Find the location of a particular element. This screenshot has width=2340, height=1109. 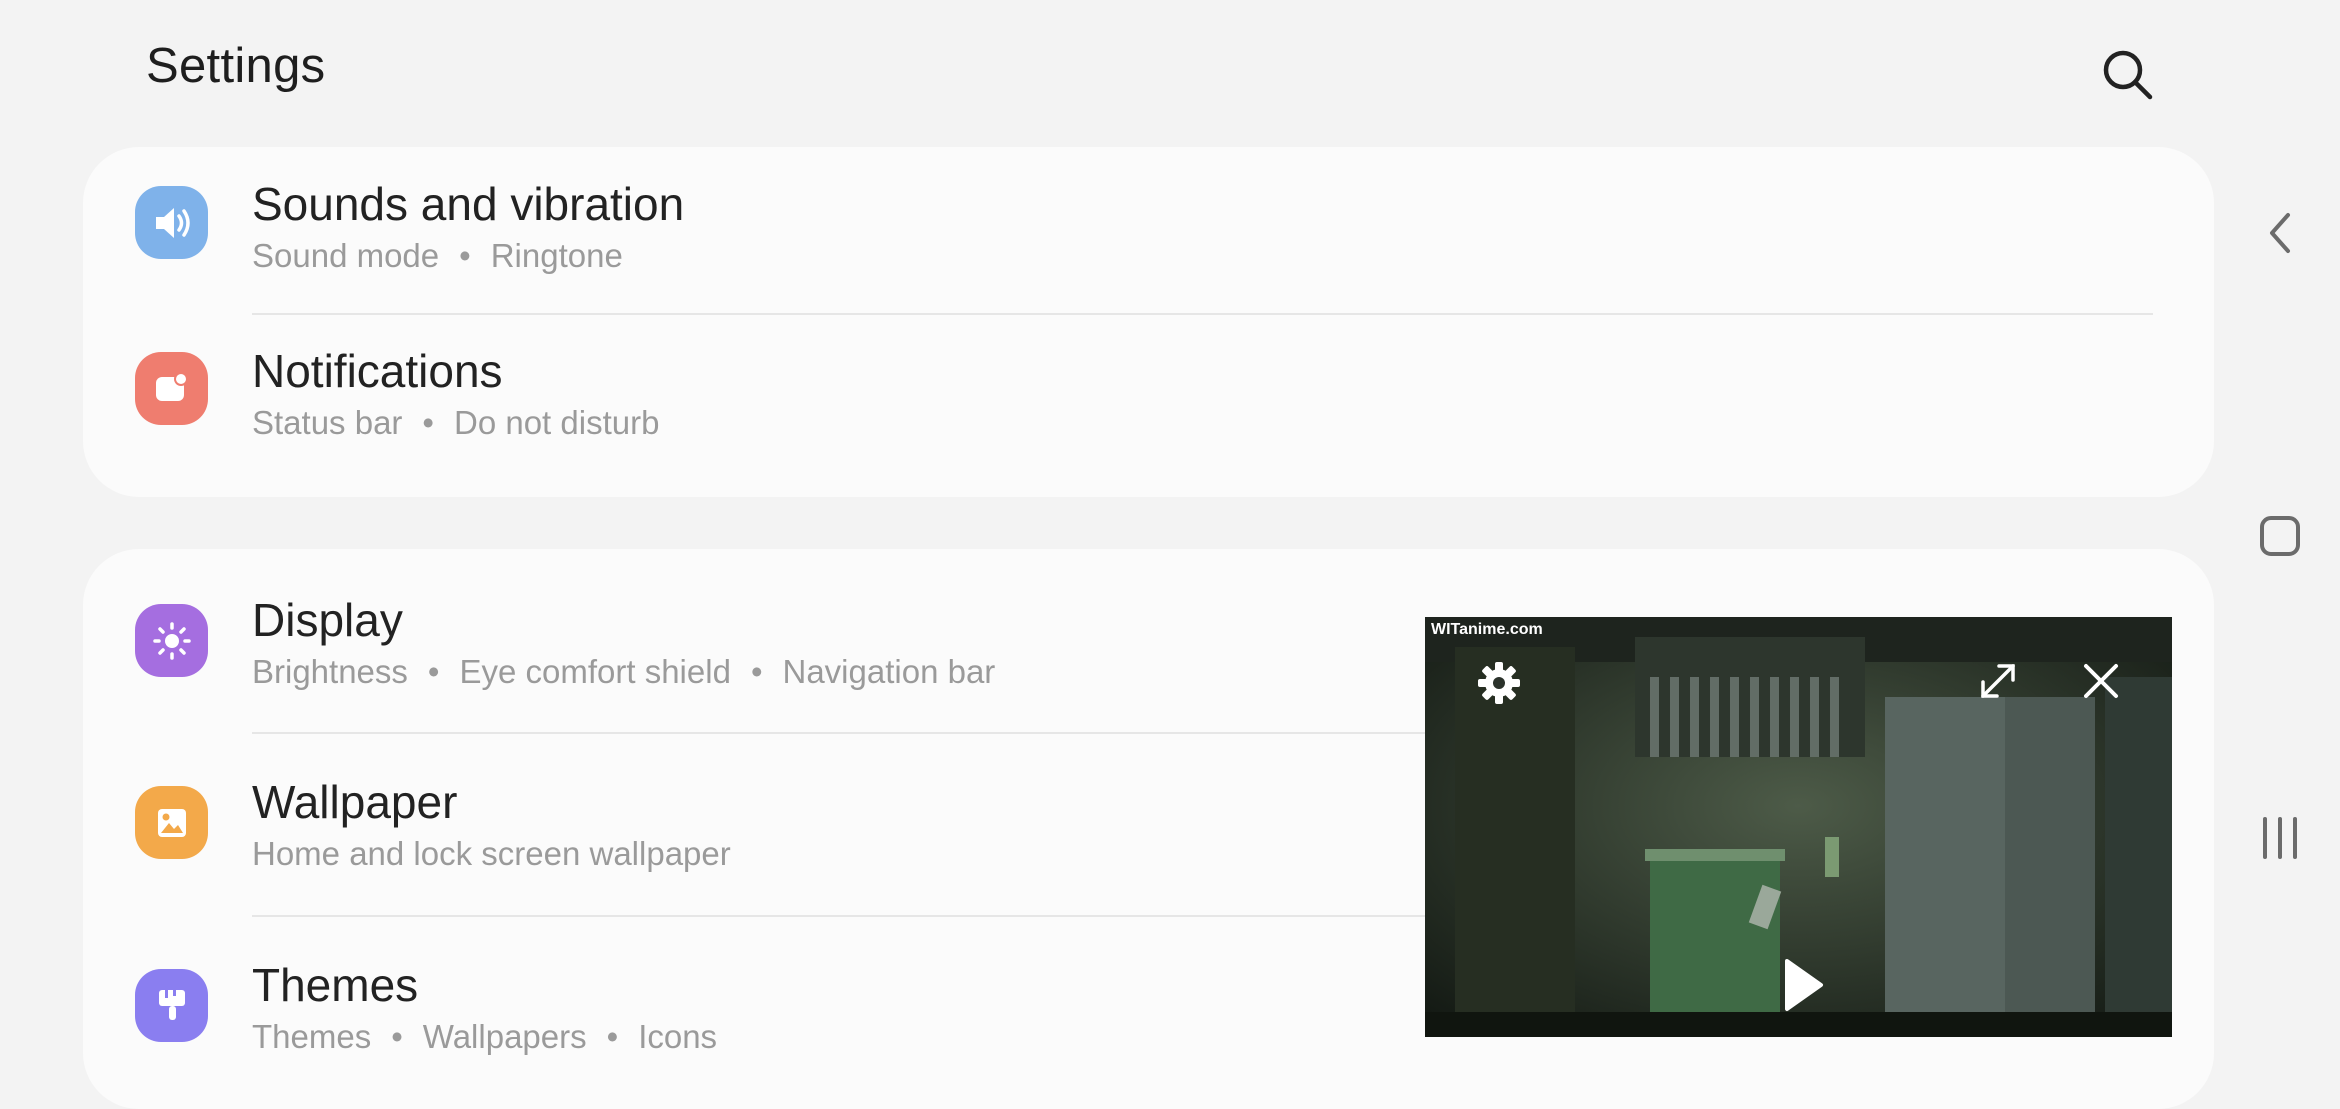

item-title: Display is located at coordinates (327, 620).